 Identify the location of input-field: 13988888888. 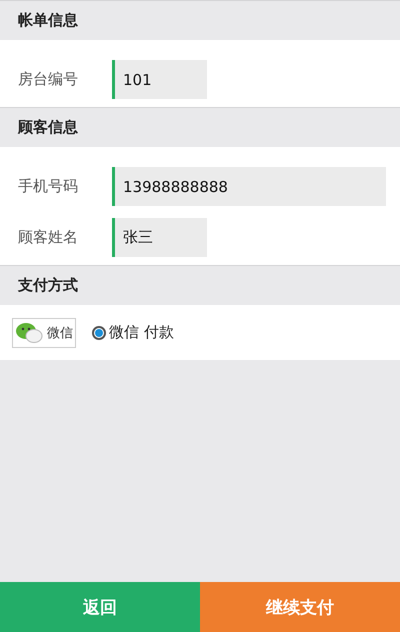
(249, 186).